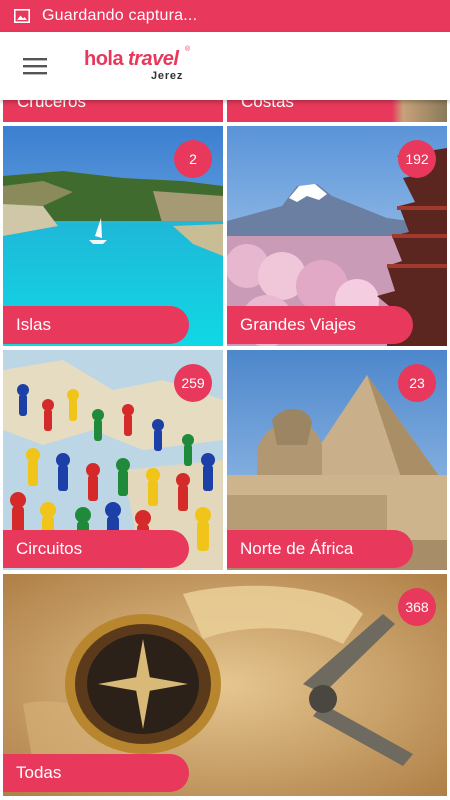 The height and width of the screenshot is (800, 450). I want to click on menu-button, so click(35, 66).